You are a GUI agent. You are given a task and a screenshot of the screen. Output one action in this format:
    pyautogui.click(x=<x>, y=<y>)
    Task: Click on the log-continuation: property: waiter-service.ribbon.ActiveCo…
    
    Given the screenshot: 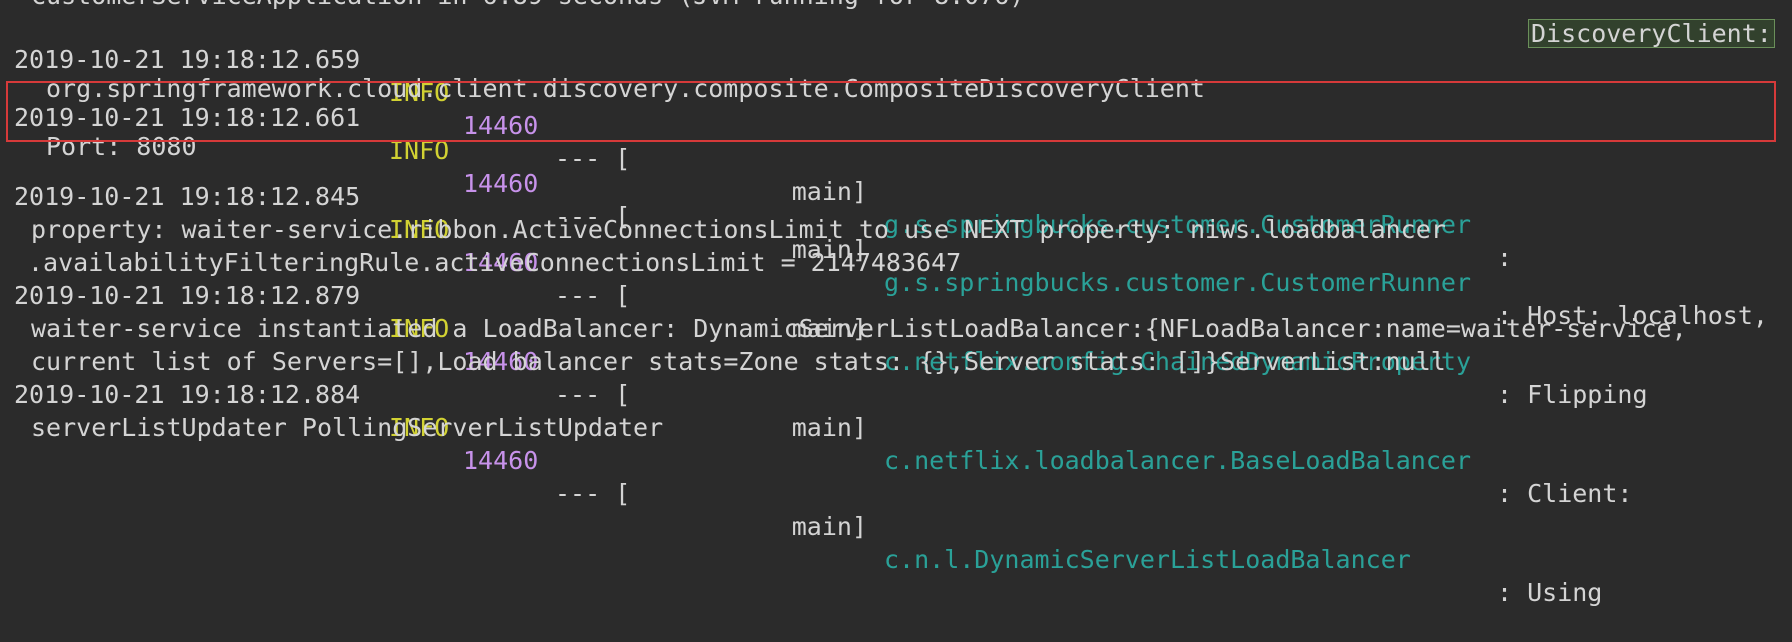 What is the action you would take?
    pyautogui.click(x=723, y=212)
    